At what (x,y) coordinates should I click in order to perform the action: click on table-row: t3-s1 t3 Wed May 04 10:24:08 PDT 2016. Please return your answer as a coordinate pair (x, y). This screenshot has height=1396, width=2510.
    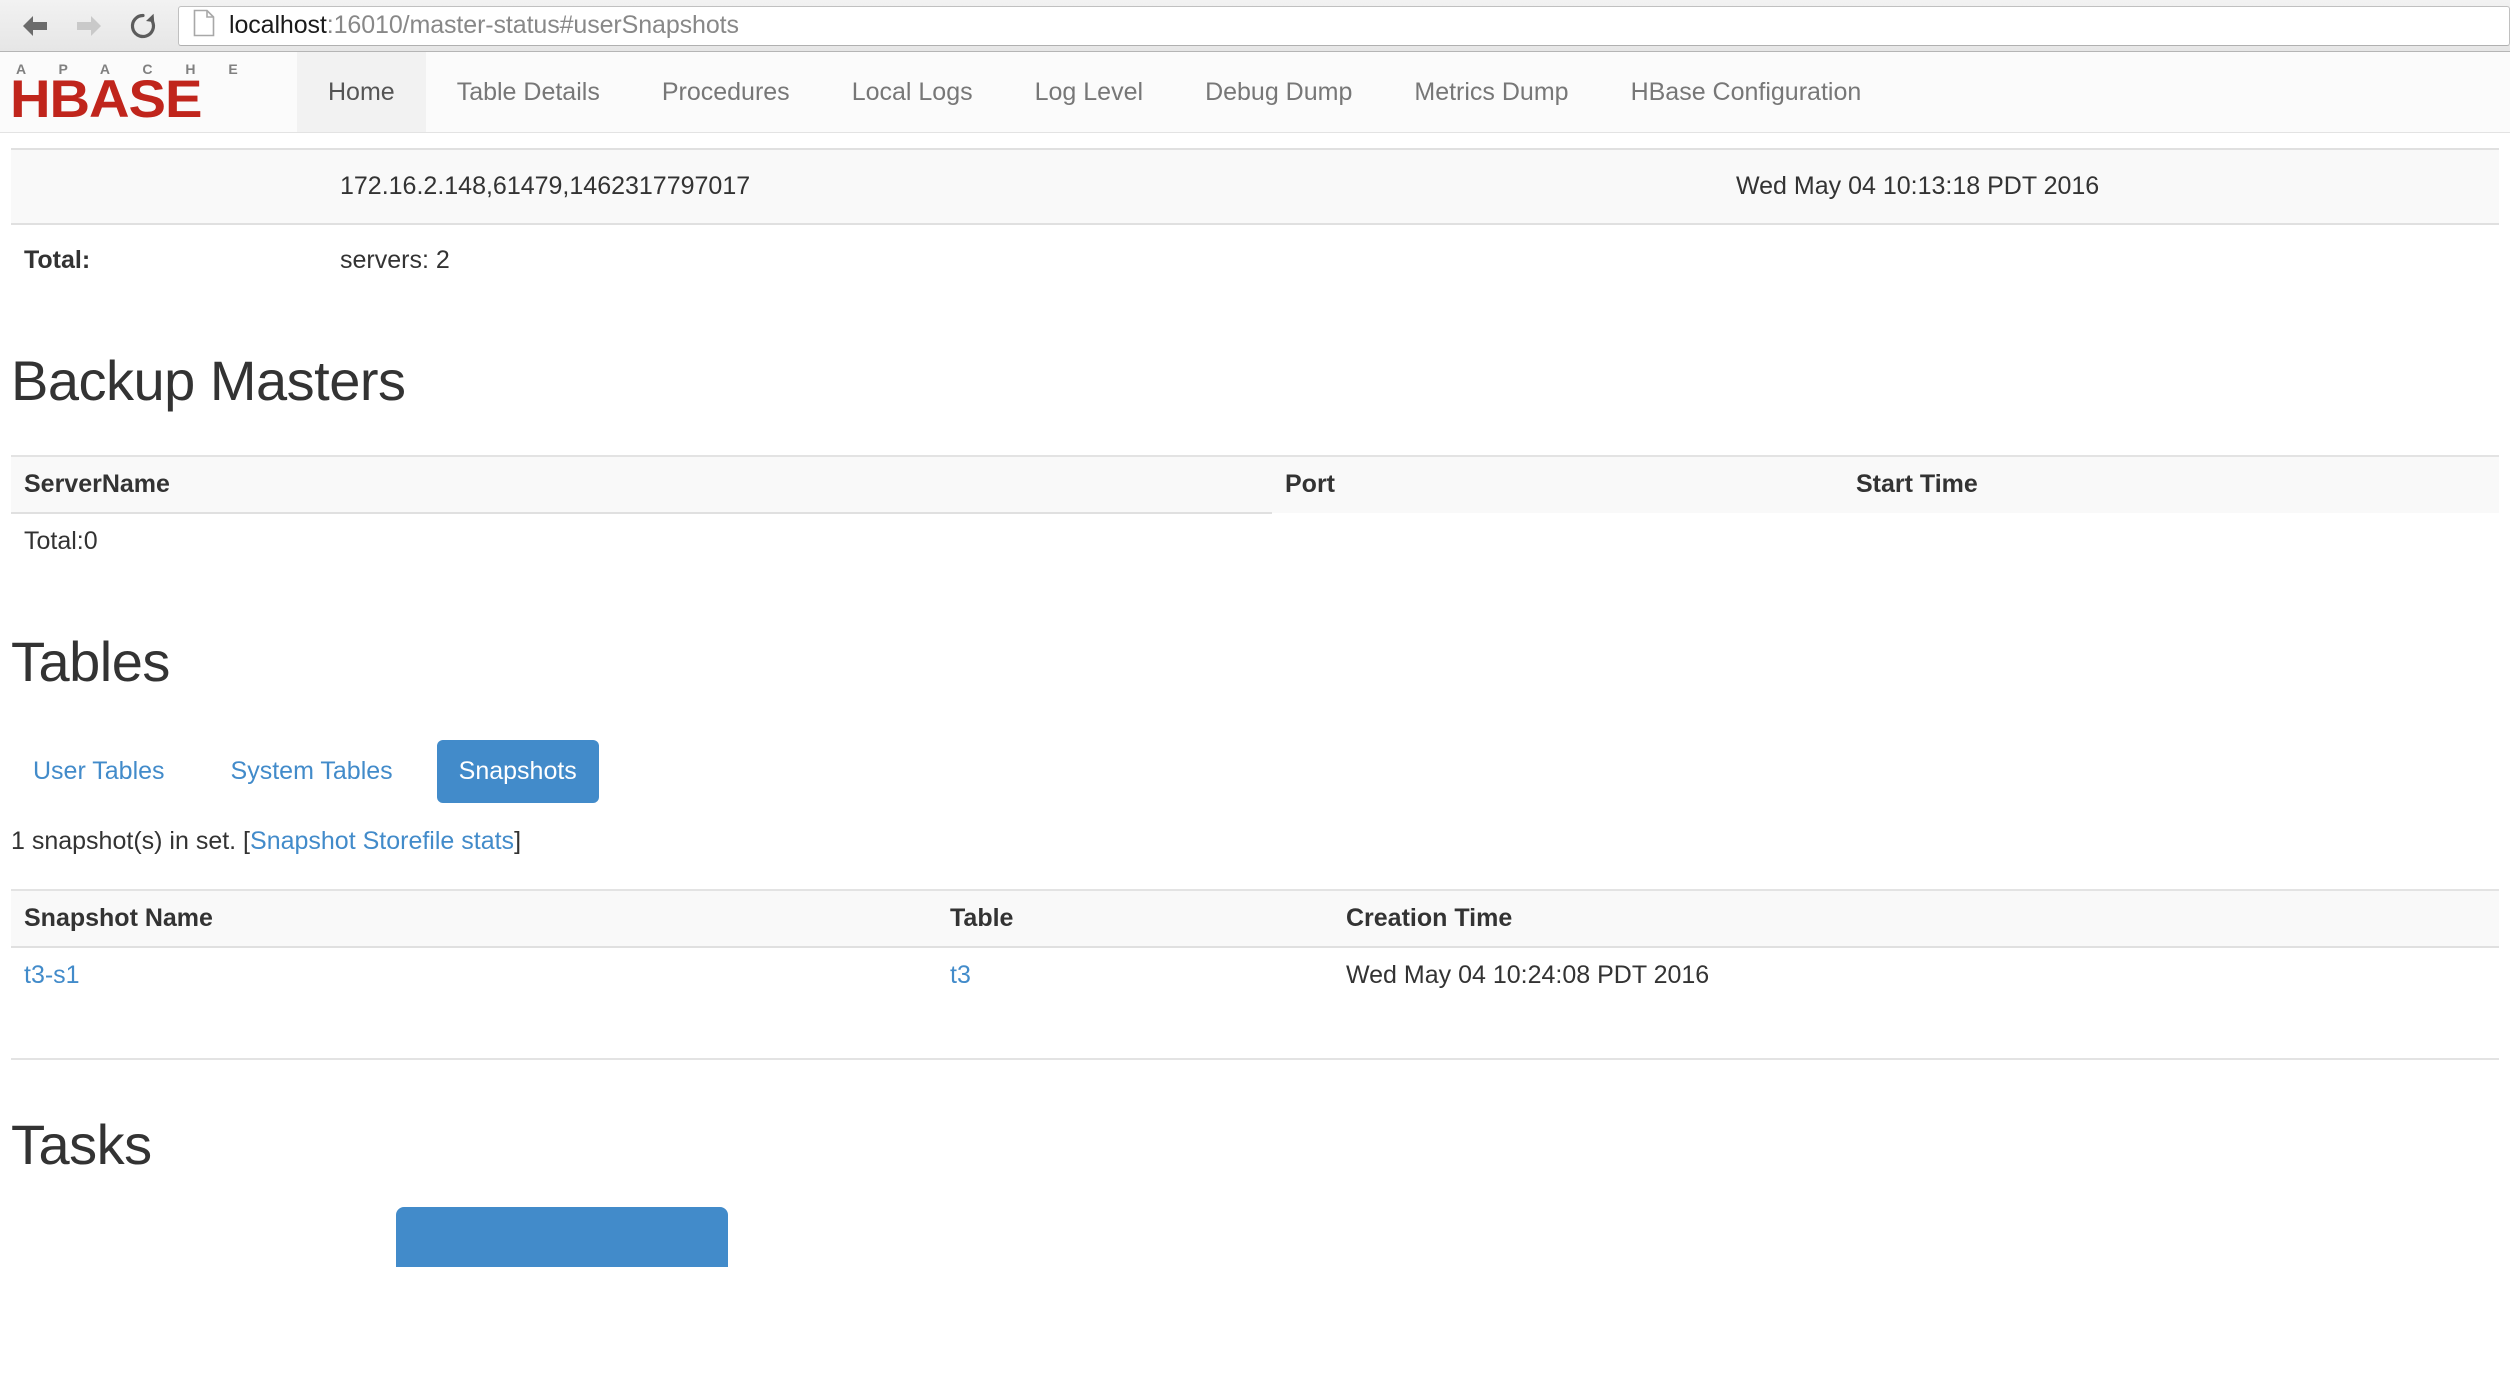
    Looking at the image, I should click on (1255, 975).